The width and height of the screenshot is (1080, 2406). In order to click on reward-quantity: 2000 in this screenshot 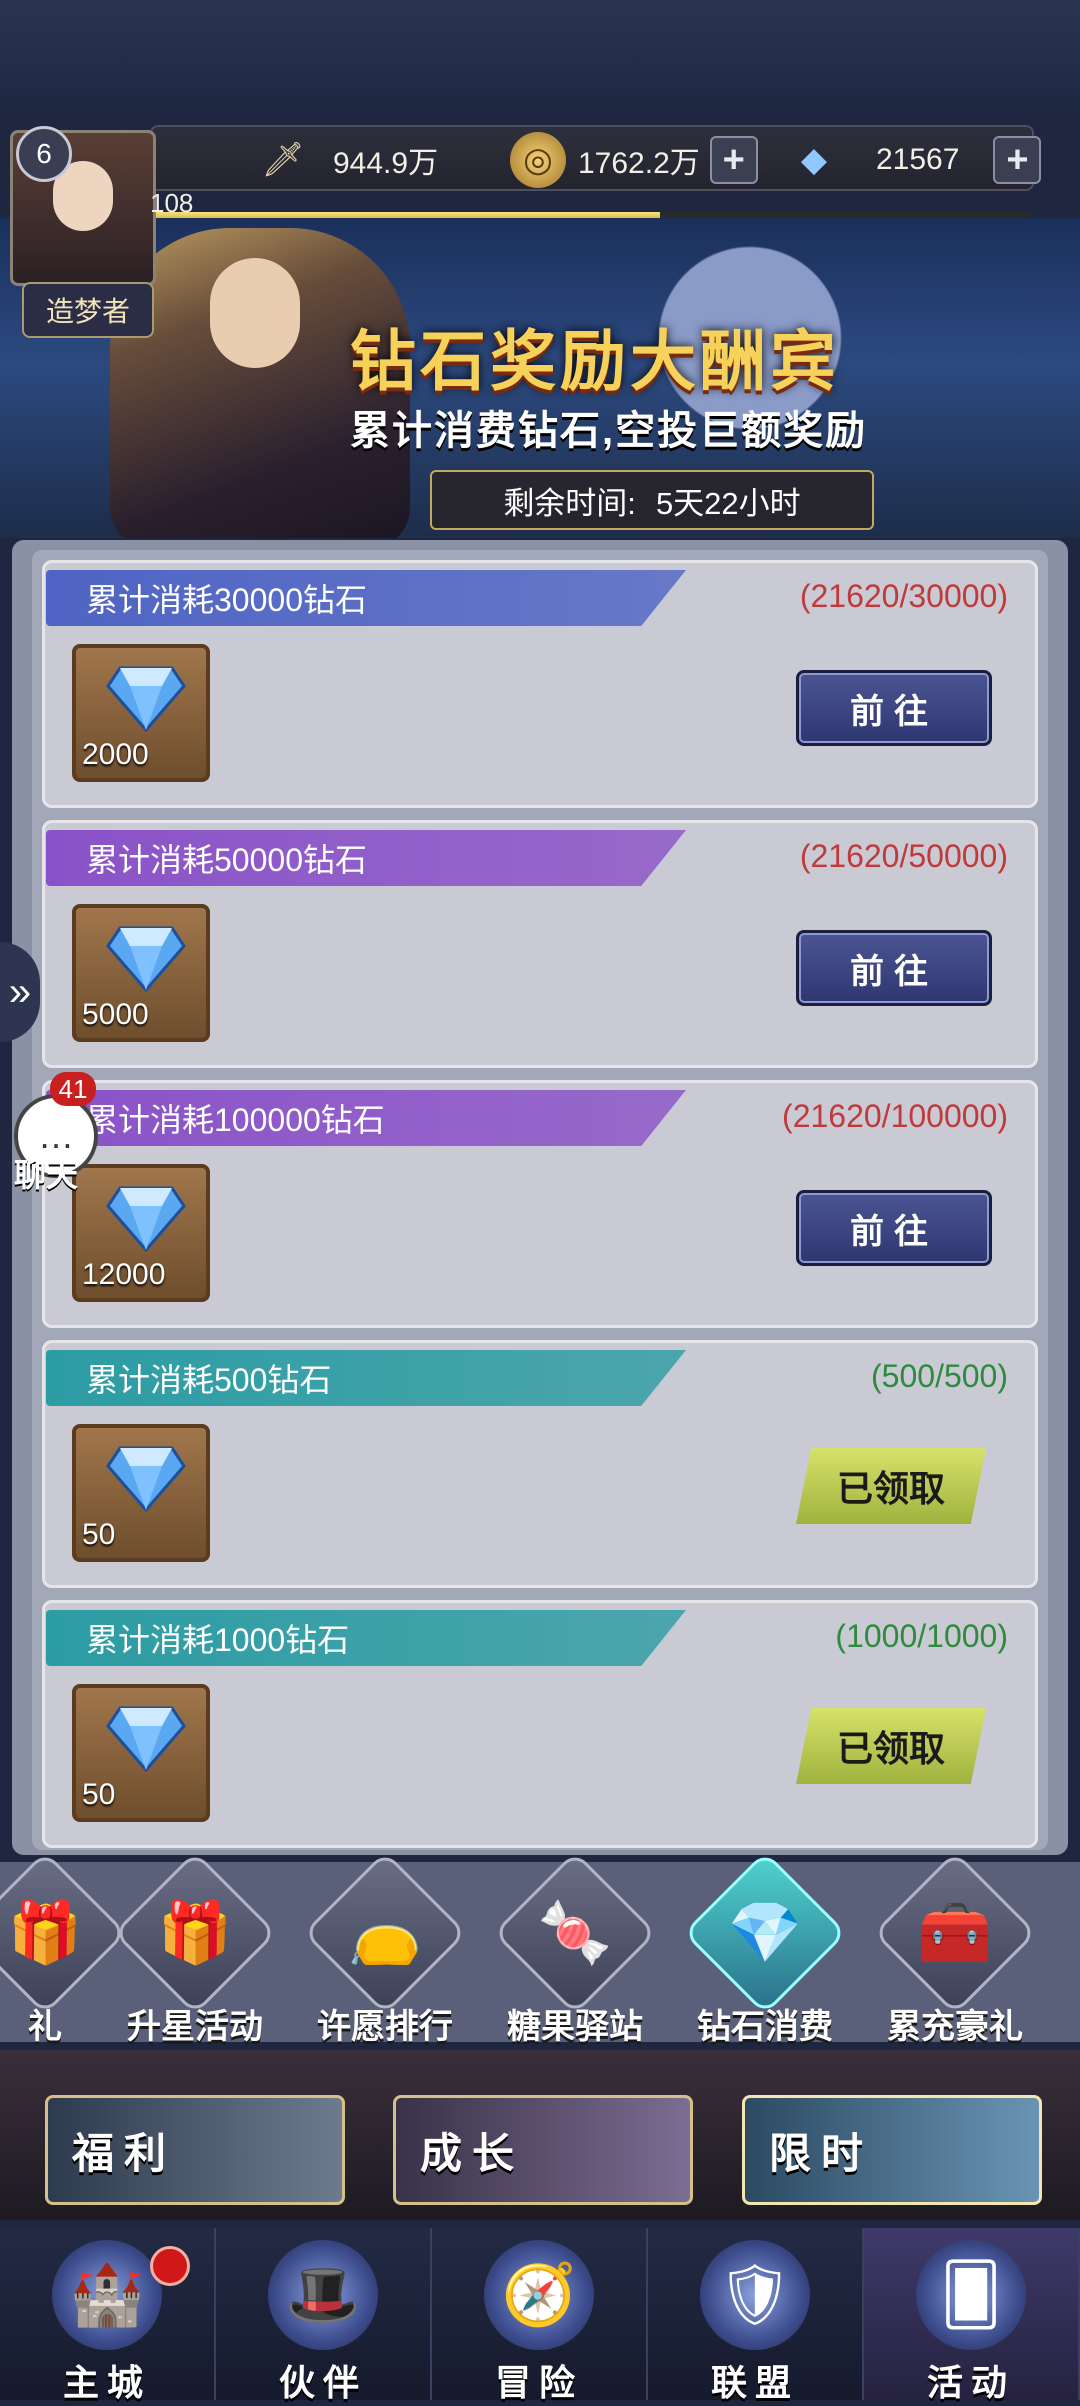, I will do `click(115, 754)`.